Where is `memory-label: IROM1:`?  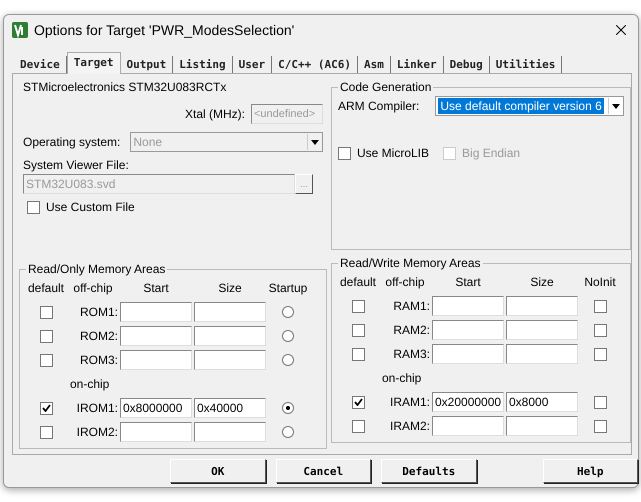
memory-label: IROM1: is located at coordinates (97, 408).